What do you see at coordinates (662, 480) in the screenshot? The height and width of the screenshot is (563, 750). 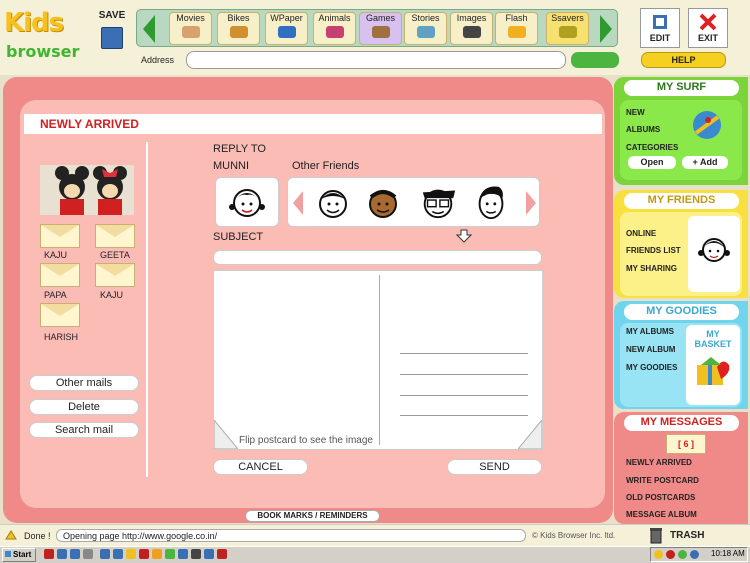 I see `messages-link-write-postcard: WRITE POSTCARD` at bounding box center [662, 480].